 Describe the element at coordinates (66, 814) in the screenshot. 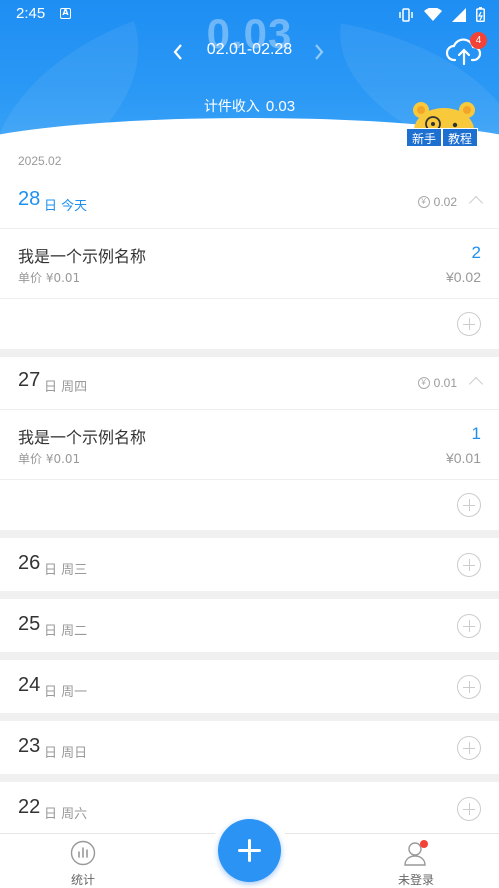

I see `day-label: 日 周六` at that location.